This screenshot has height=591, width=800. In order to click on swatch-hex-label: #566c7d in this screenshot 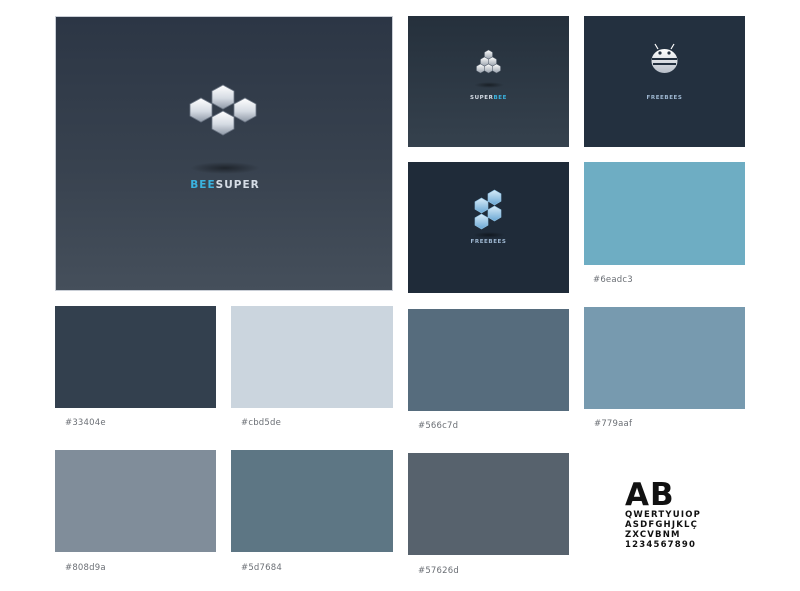, I will do `click(438, 426)`.